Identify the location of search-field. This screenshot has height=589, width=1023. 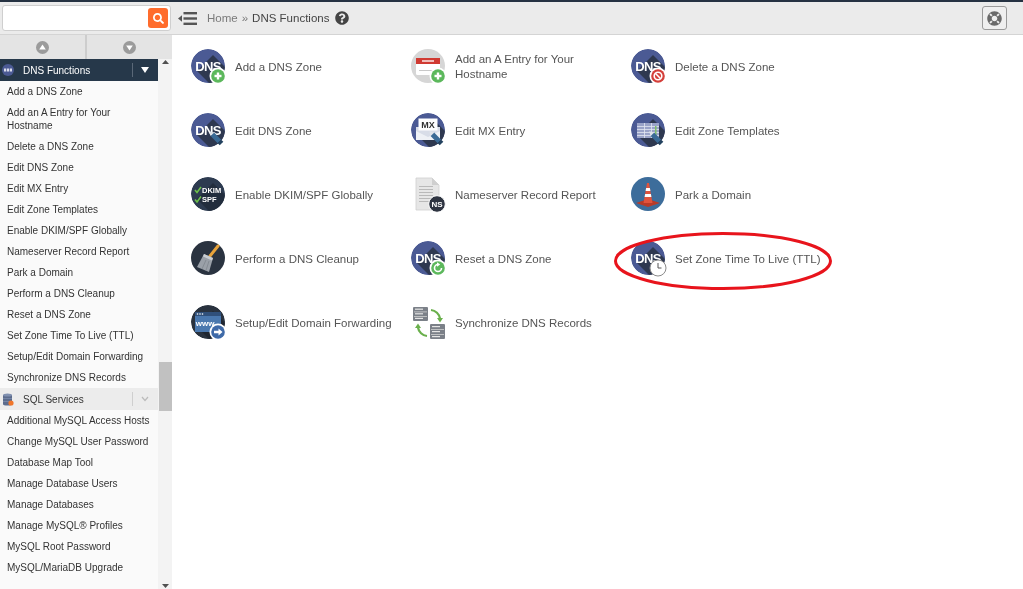
(86, 18).